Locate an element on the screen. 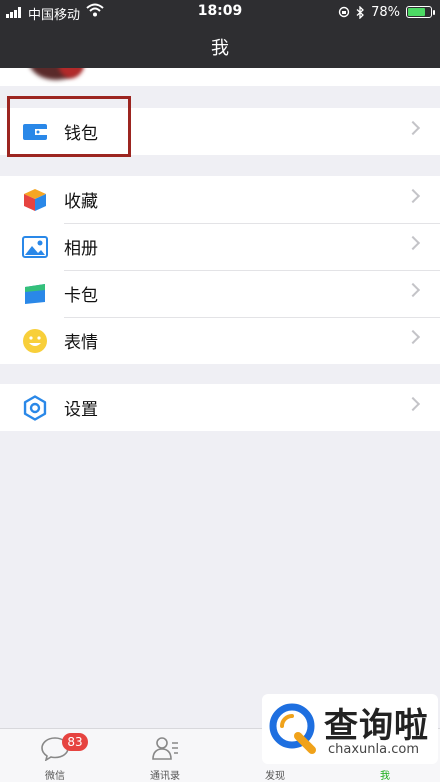 This screenshot has height=782, width=440. page-title: 我 is located at coordinates (220, 48).